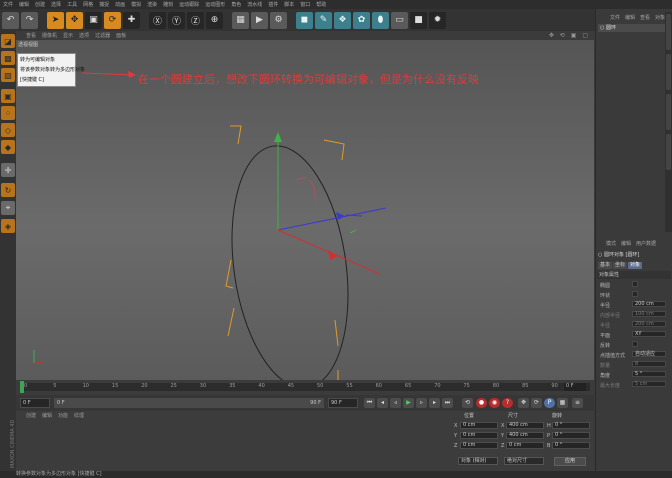 The width and height of the screenshot is (672, 478). I want to click on y-axis-lock-icon: Ⓨ, so click(176, 20).